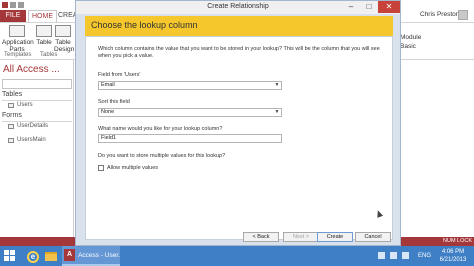 The height and width of the screenshot is (266, 474). I want to click on allow-multiple-checkbox, so click(101, 168).